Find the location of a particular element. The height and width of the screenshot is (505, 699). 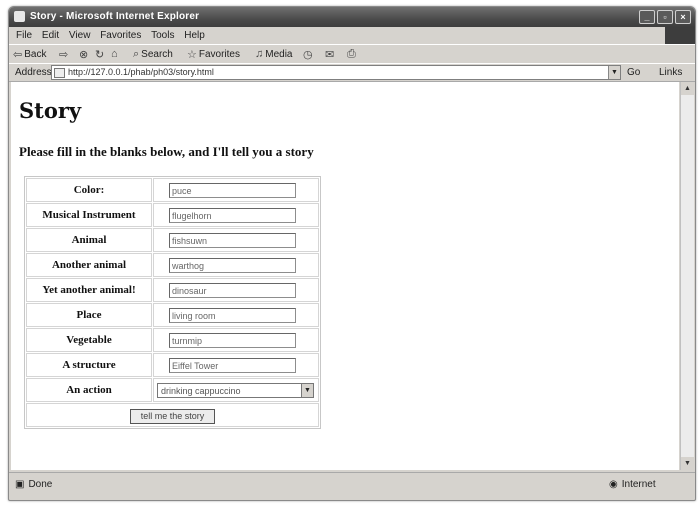

yet-another-animal-input: dinosaur is located at coordinates (232, 290).